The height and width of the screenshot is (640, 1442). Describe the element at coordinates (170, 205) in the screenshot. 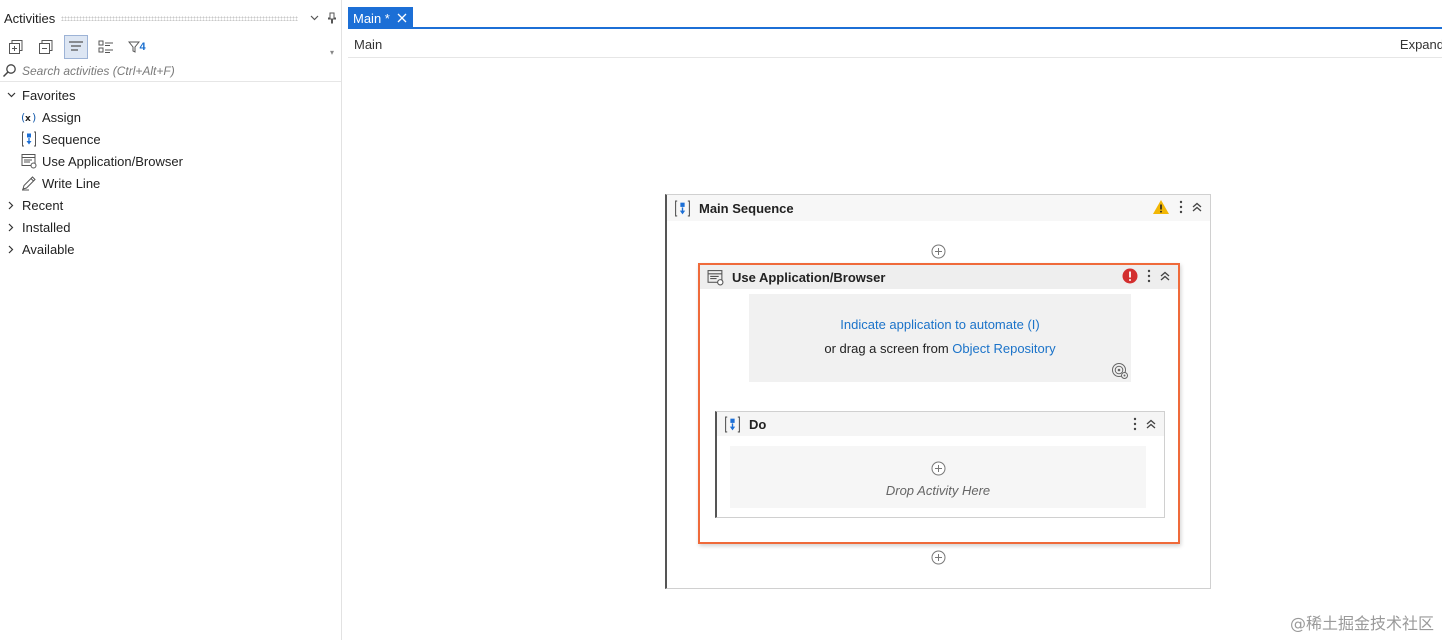

I see `tree-group-recent: Recent` at that location.